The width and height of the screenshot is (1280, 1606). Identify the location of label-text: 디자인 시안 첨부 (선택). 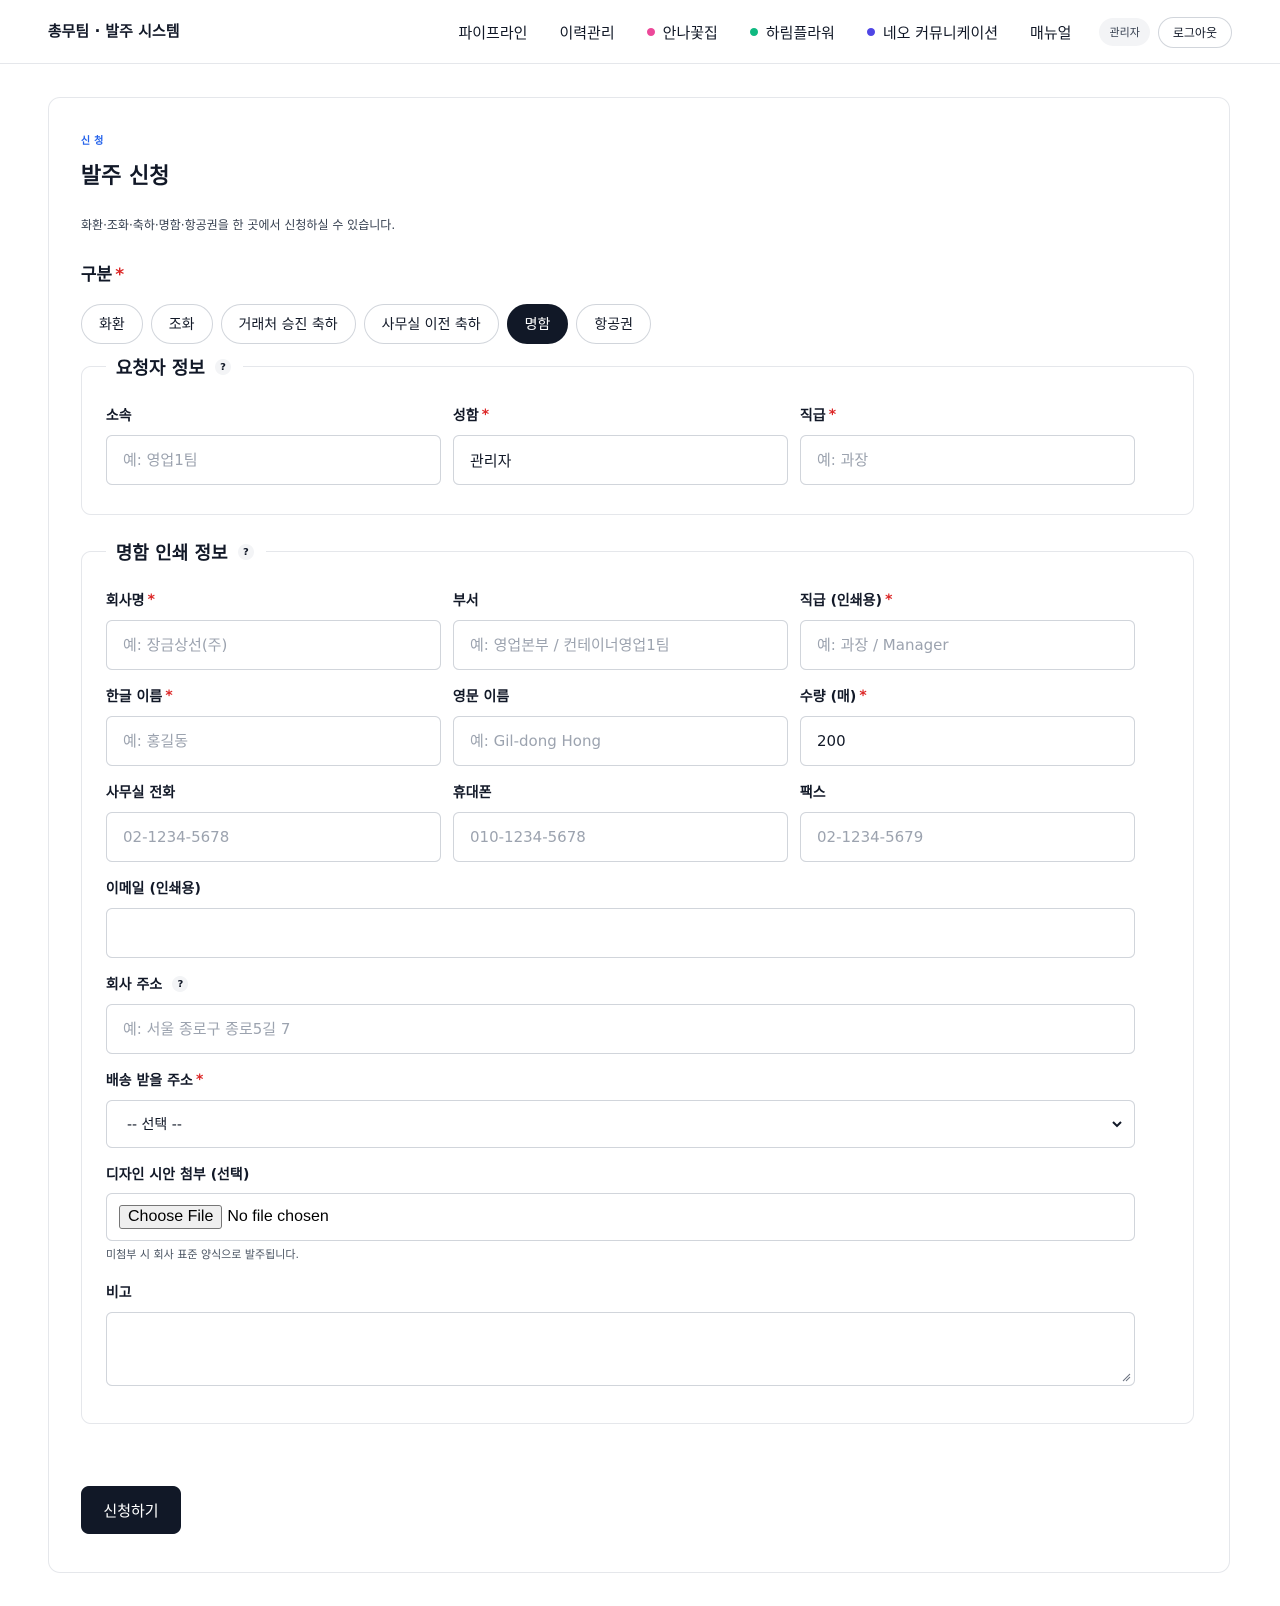
(178, 1175).